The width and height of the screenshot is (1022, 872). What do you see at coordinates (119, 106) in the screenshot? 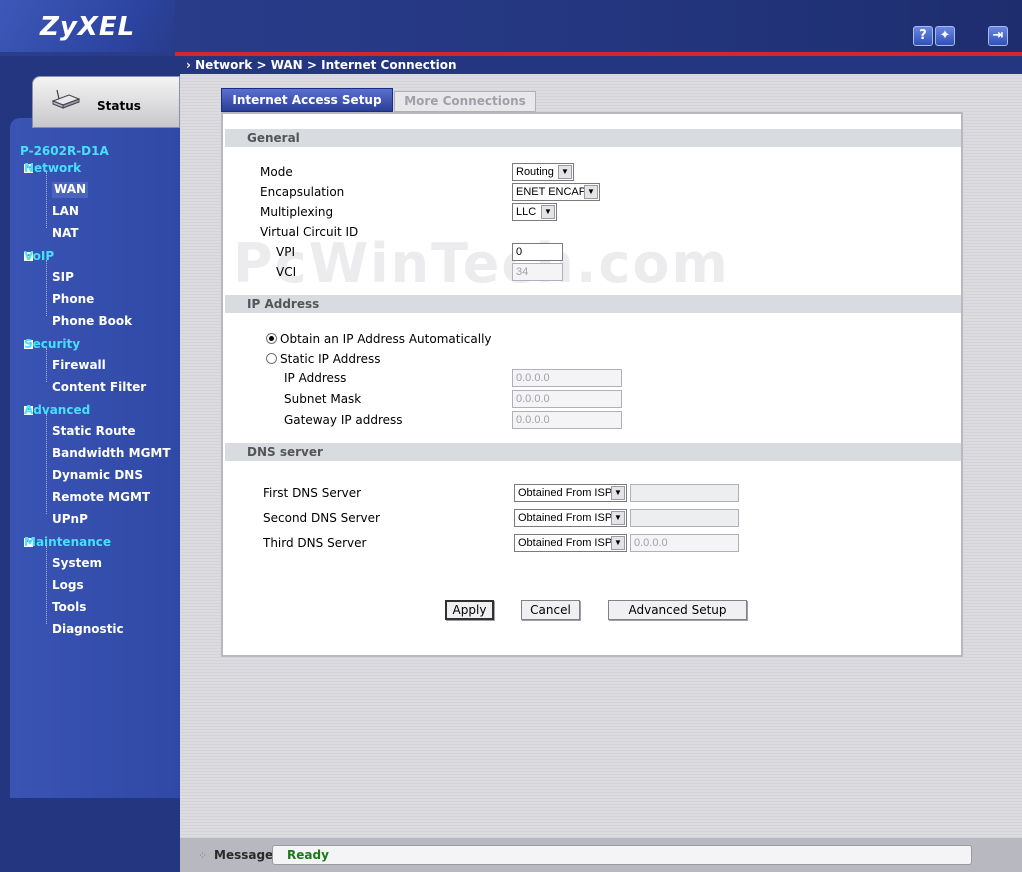
I see `status-label: Status` at bounding box center [119, 106].